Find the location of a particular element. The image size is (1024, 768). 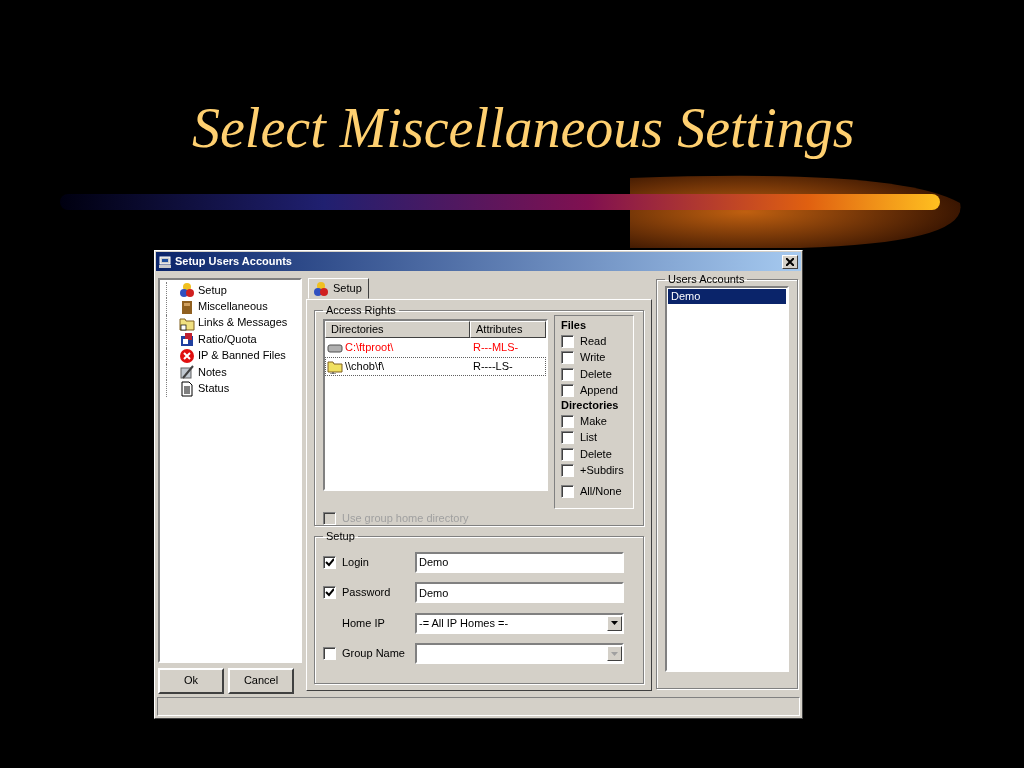

checkbox: Write is located at coordinates (597, 358).